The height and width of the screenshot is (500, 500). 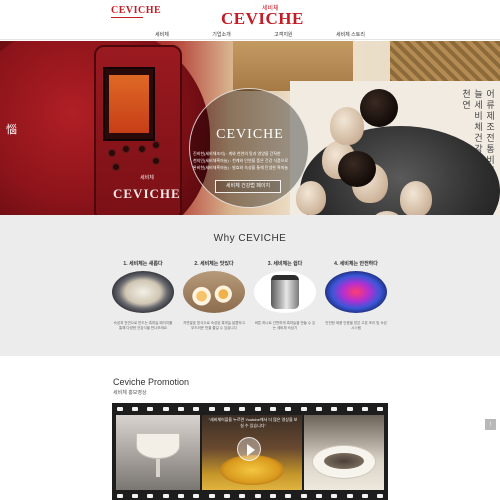 I want to click on hero-side-character: 惱, so click(x=11, y=130).